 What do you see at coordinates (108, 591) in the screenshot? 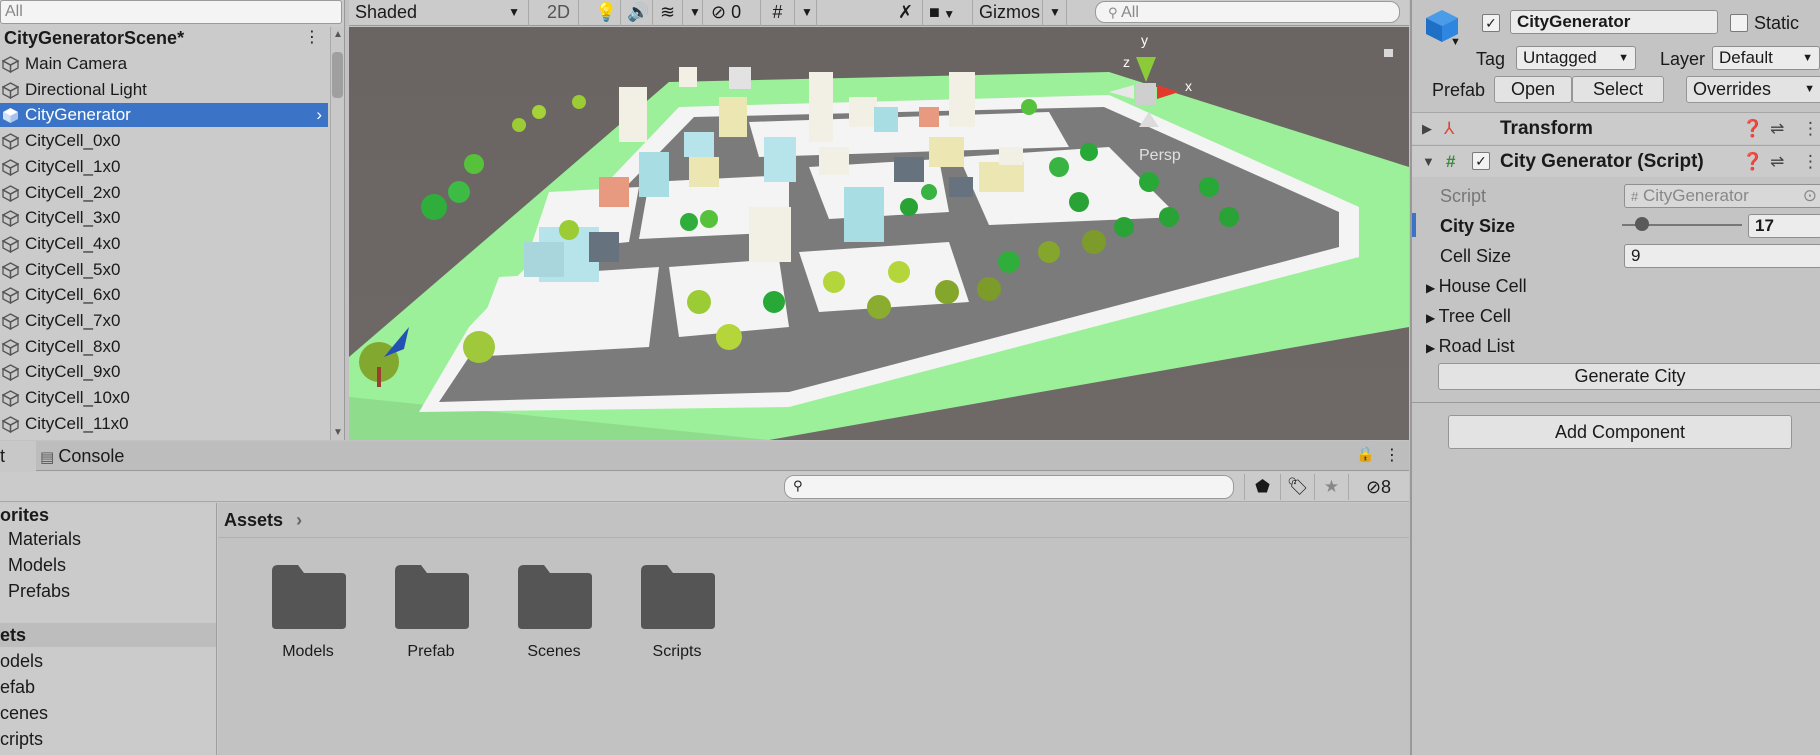
I see `favorite-item: Prefabs` at bounding box center [108, 591].